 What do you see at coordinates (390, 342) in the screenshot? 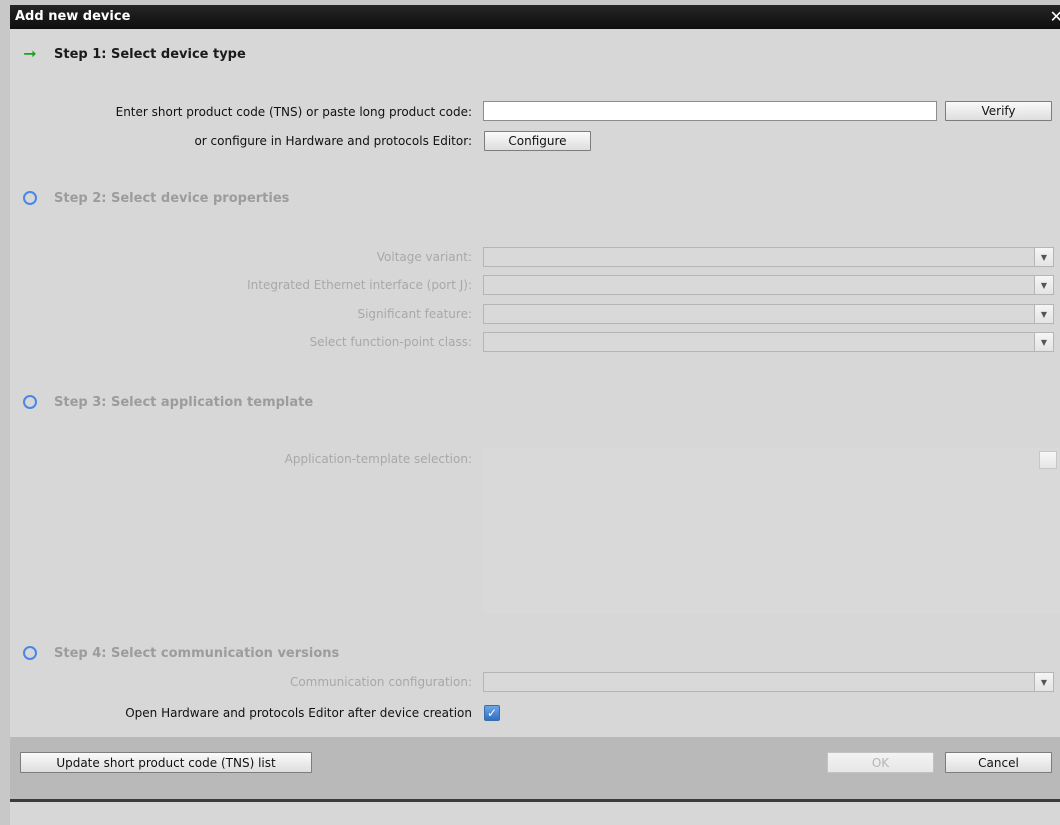
I see `function-point-class-label: Select function-point class:` at bounding box center [390, 342].